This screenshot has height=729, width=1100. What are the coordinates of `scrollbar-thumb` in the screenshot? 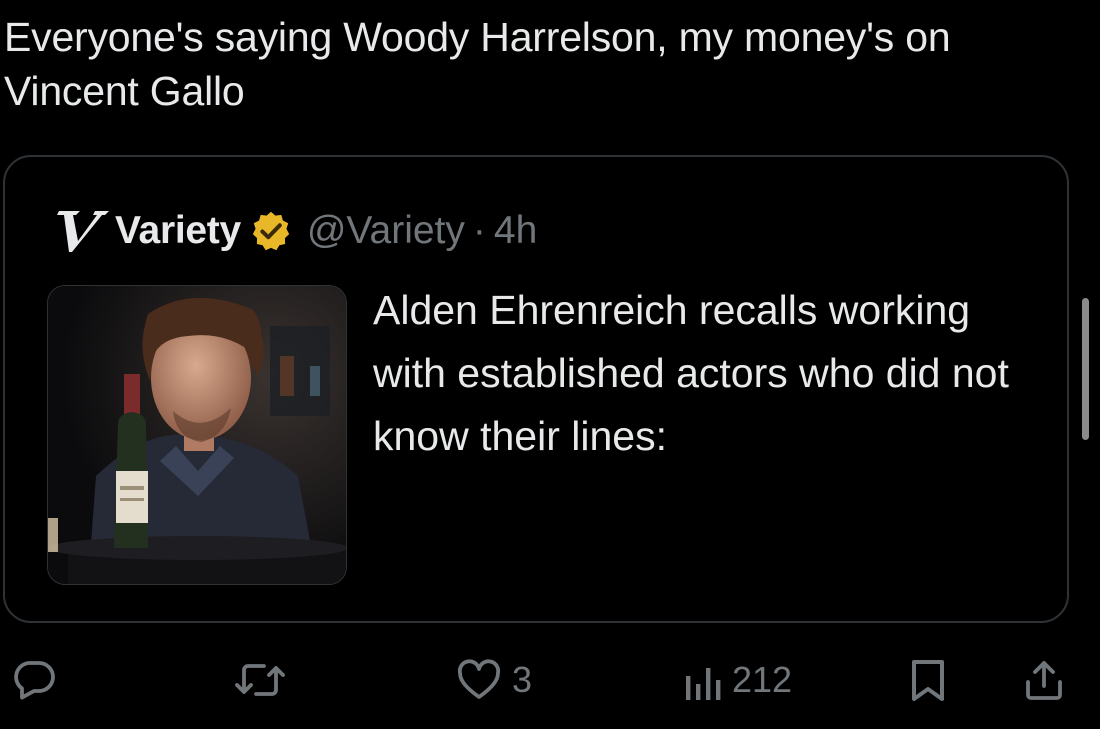 It's located at (1085, 369).